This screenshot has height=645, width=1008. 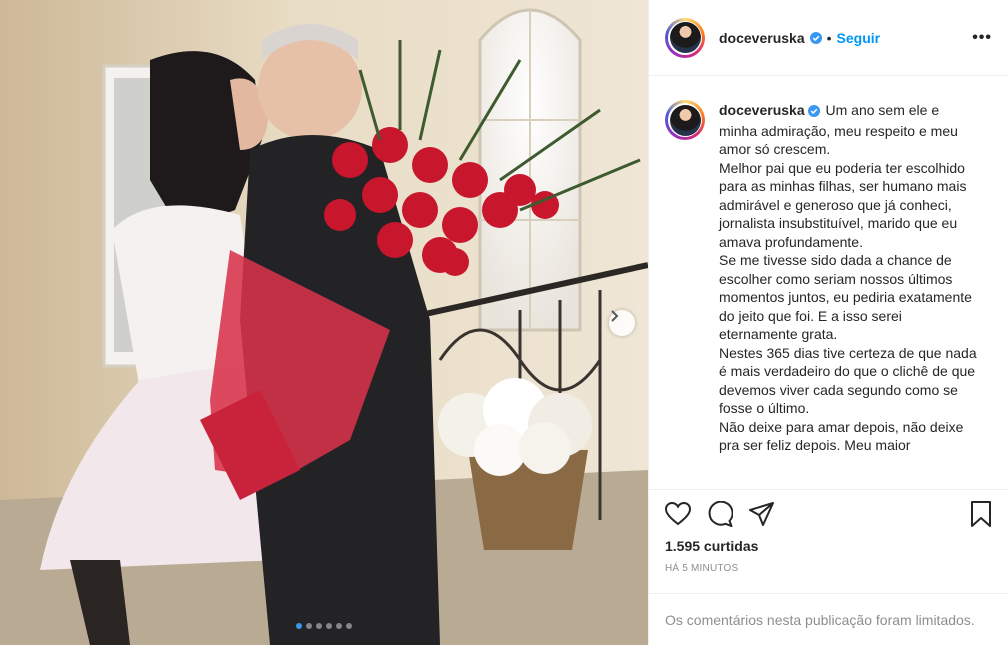 I want to click on bookmark-icon, so click(x=981, y=514).